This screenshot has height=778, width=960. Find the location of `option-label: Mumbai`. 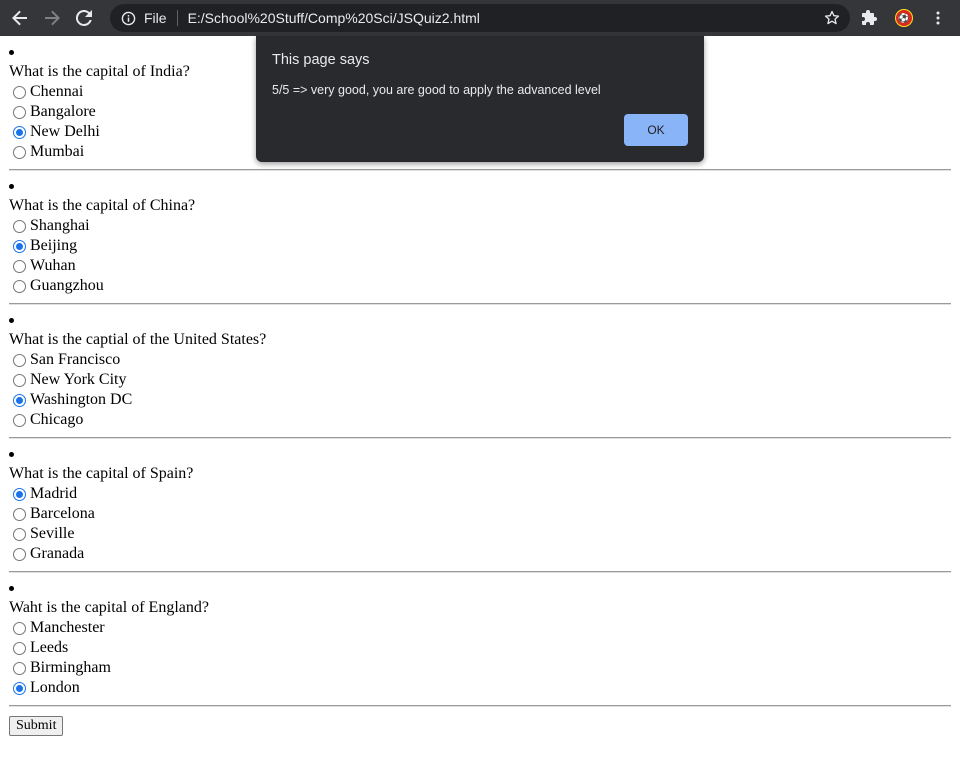

option-label: Mumbai is located at coordinates (57, 151).